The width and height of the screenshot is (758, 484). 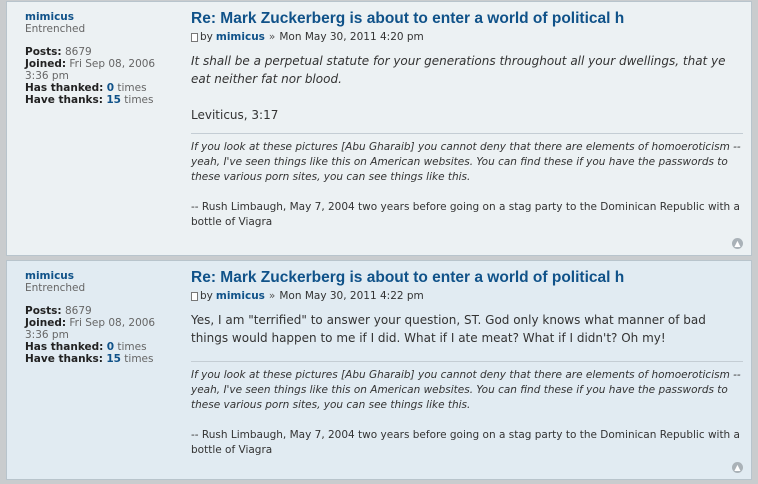 I want to click on post-date: Mon May 30, 2011 4:22 pm, so click(x=351, y=296).